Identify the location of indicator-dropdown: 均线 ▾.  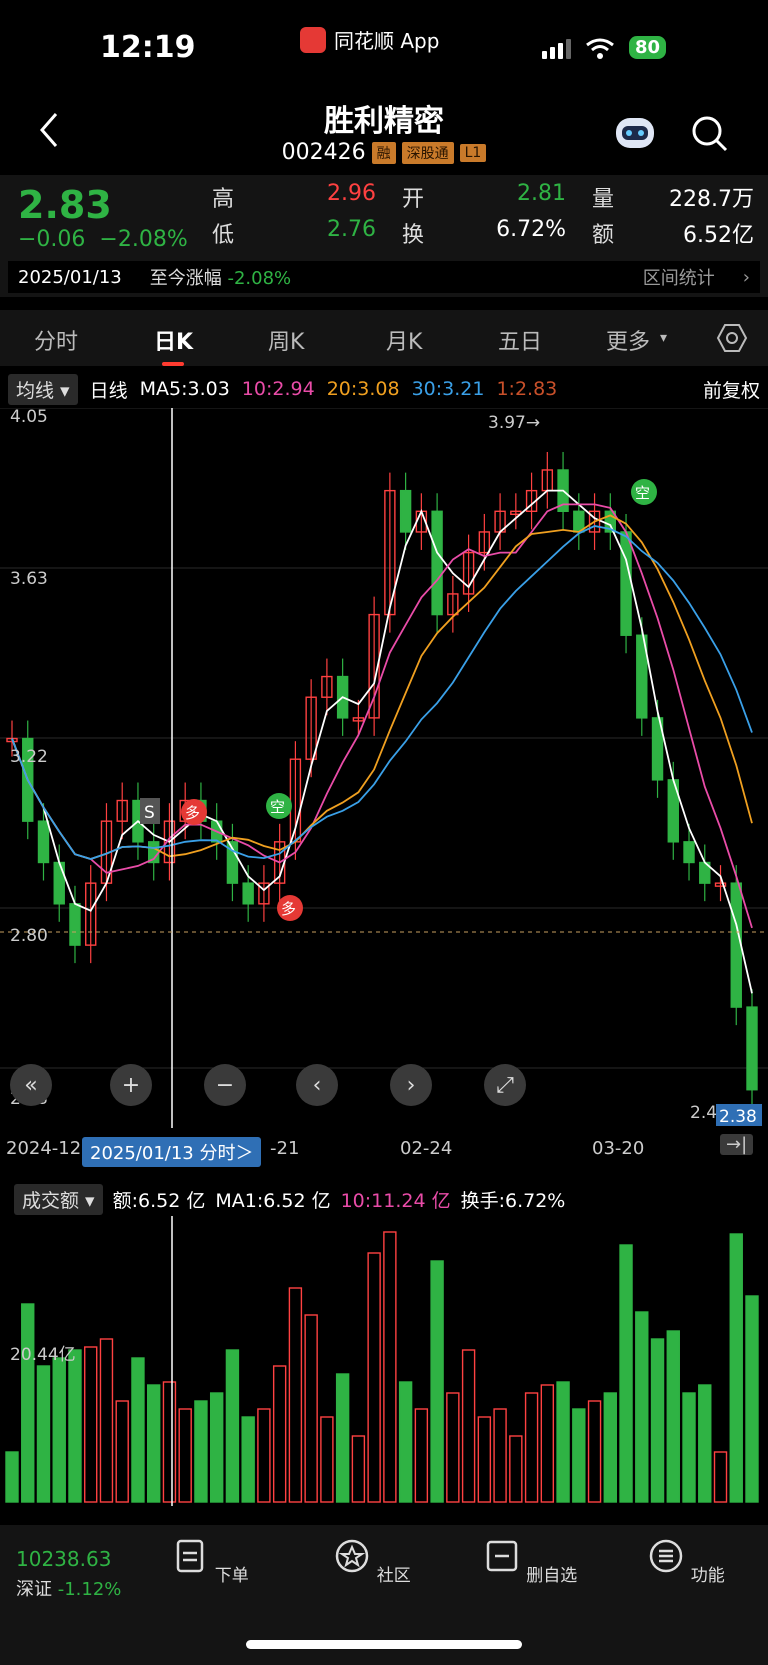
(43, 389).